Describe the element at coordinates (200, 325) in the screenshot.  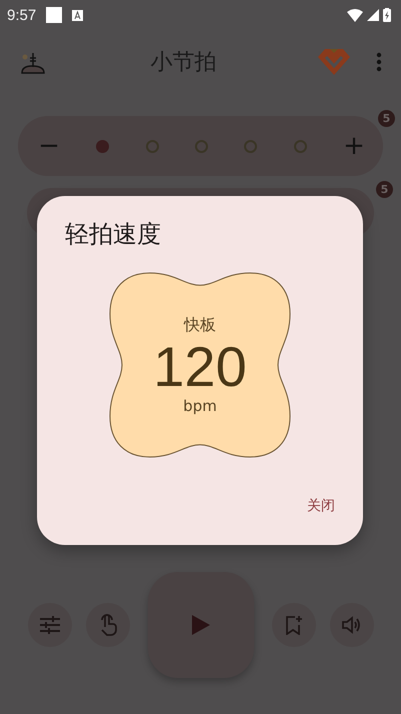
I see `tempo-name: 快板` at that location.